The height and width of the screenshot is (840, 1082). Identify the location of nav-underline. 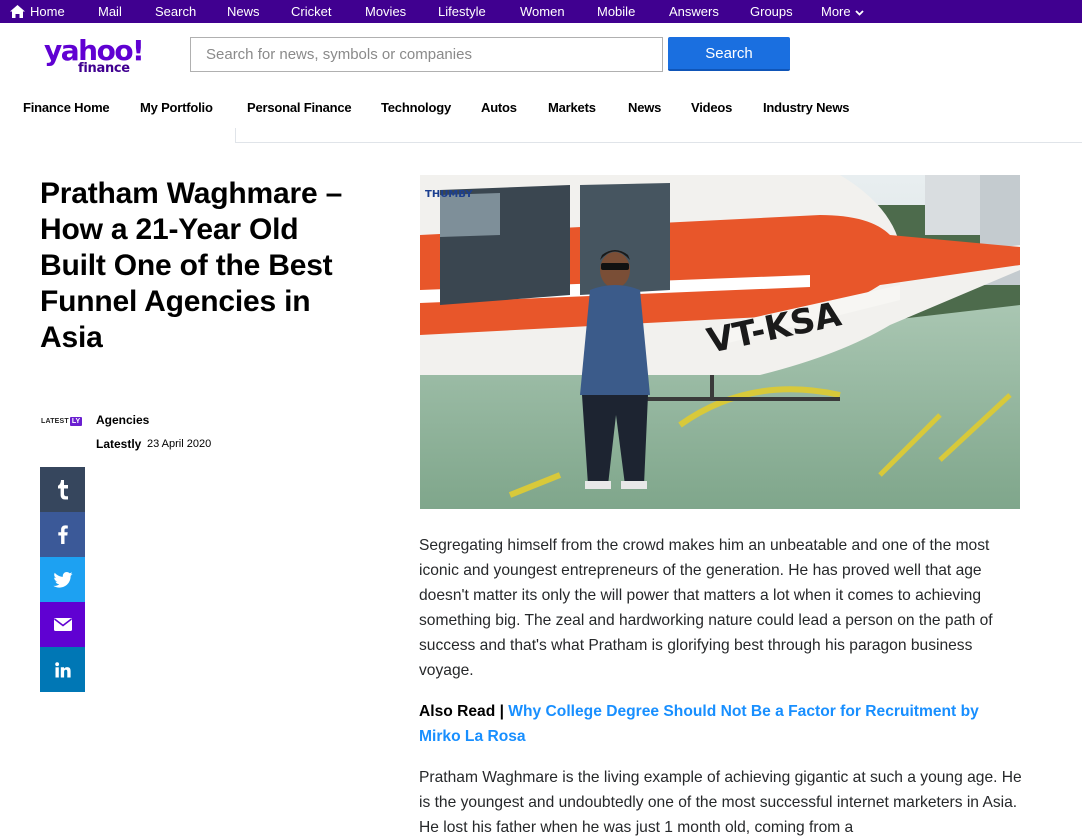
(658, 142).